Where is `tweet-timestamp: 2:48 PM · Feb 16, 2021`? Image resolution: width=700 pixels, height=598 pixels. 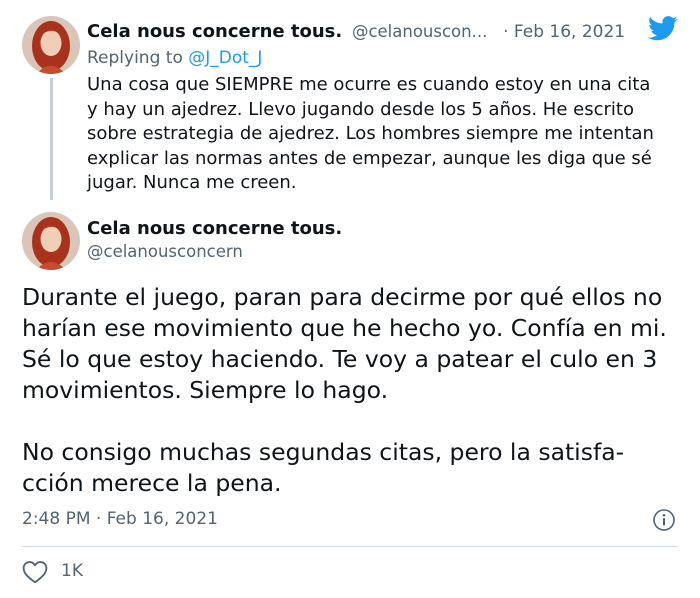
tweet-timestamp: 2:48 PM · Feb 16, 2021 is located at coordinates (120, 519).